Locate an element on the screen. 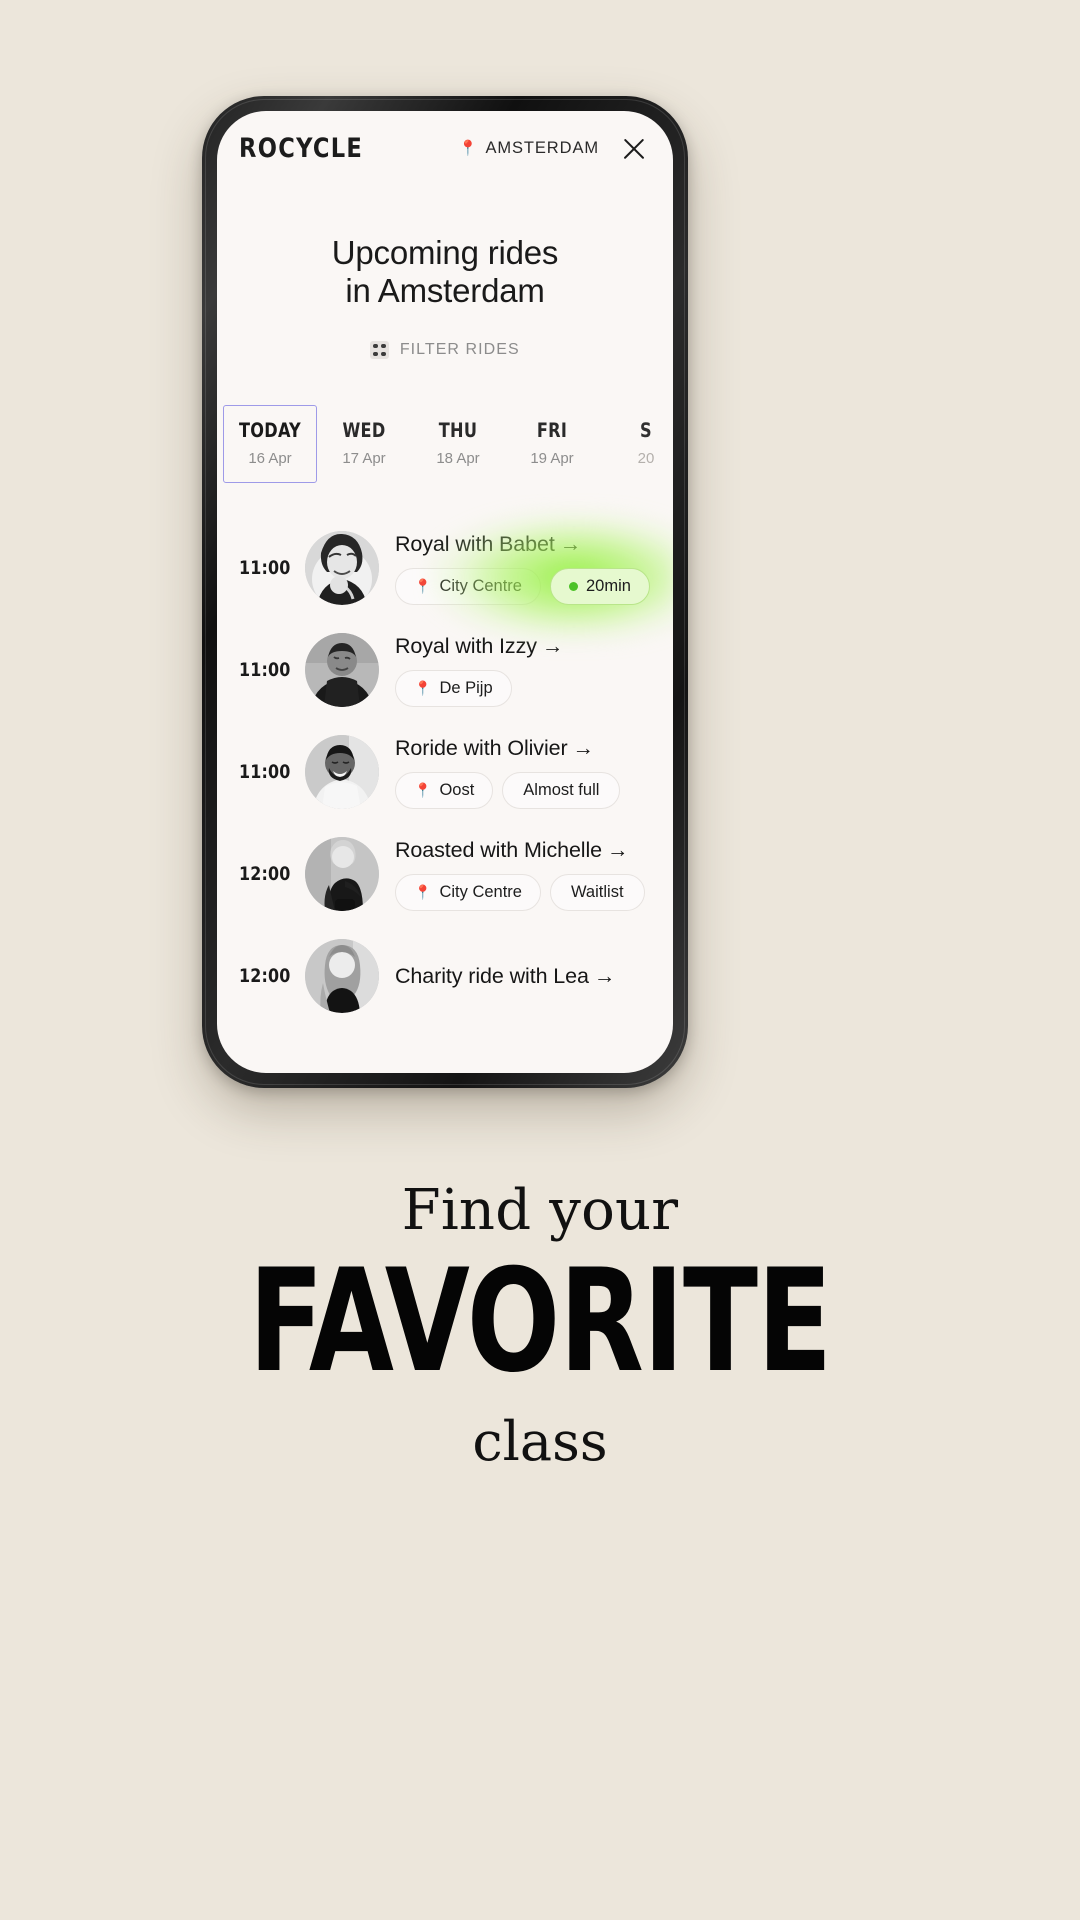 The image size is (1080, 1920). ride-badges: 📍 City Centre 20min is located at coordinates (534, 586).